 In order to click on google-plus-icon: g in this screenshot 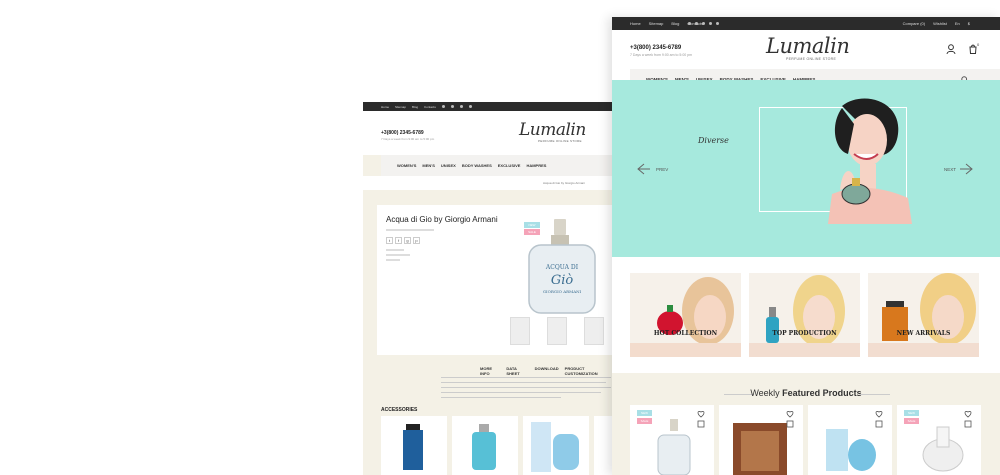, I will do `click(407, 240)`.